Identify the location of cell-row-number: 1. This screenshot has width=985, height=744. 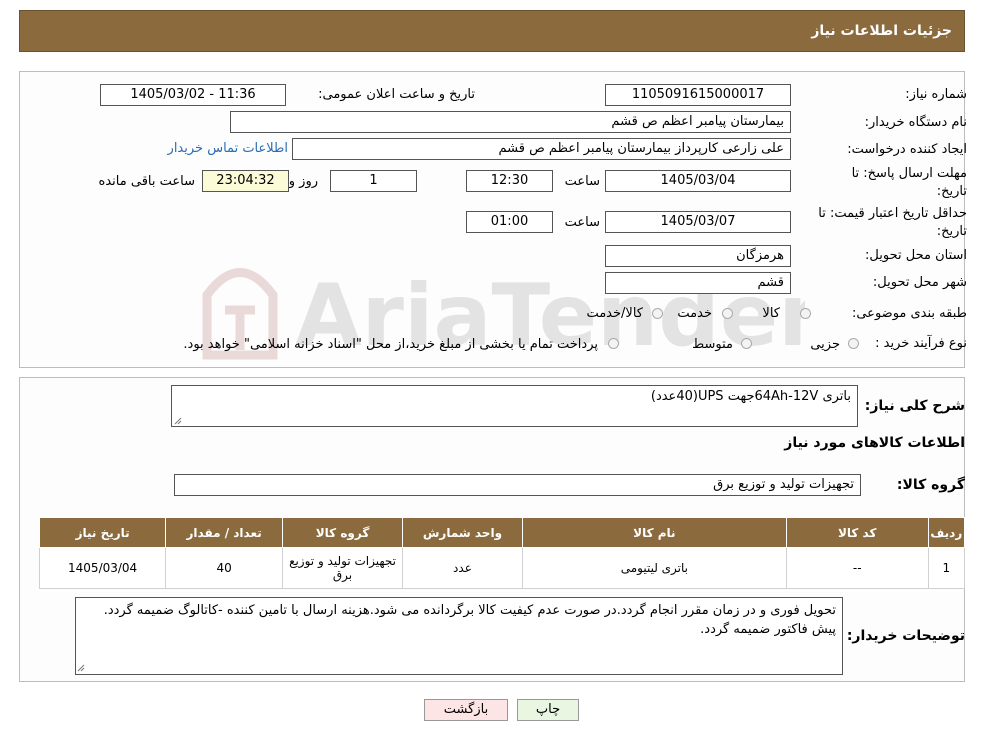
(946, 568).